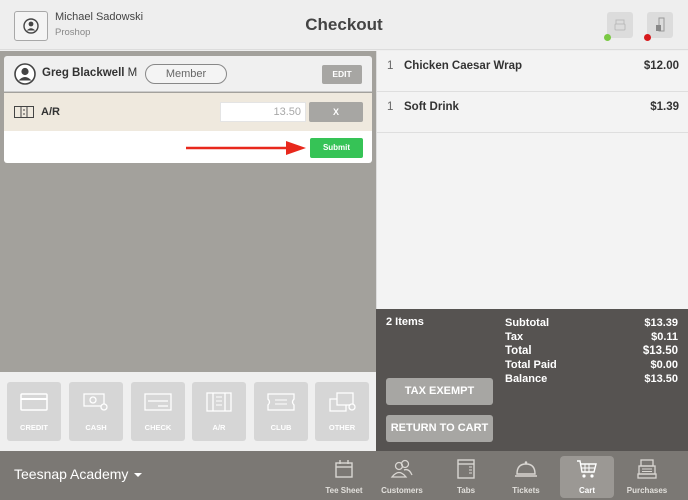 The width and height of the screenshot is (688, 500). What do you see at coordinates (158, 402) in the screenshot?
I see `check-icon` at bounding box center [158, 402].